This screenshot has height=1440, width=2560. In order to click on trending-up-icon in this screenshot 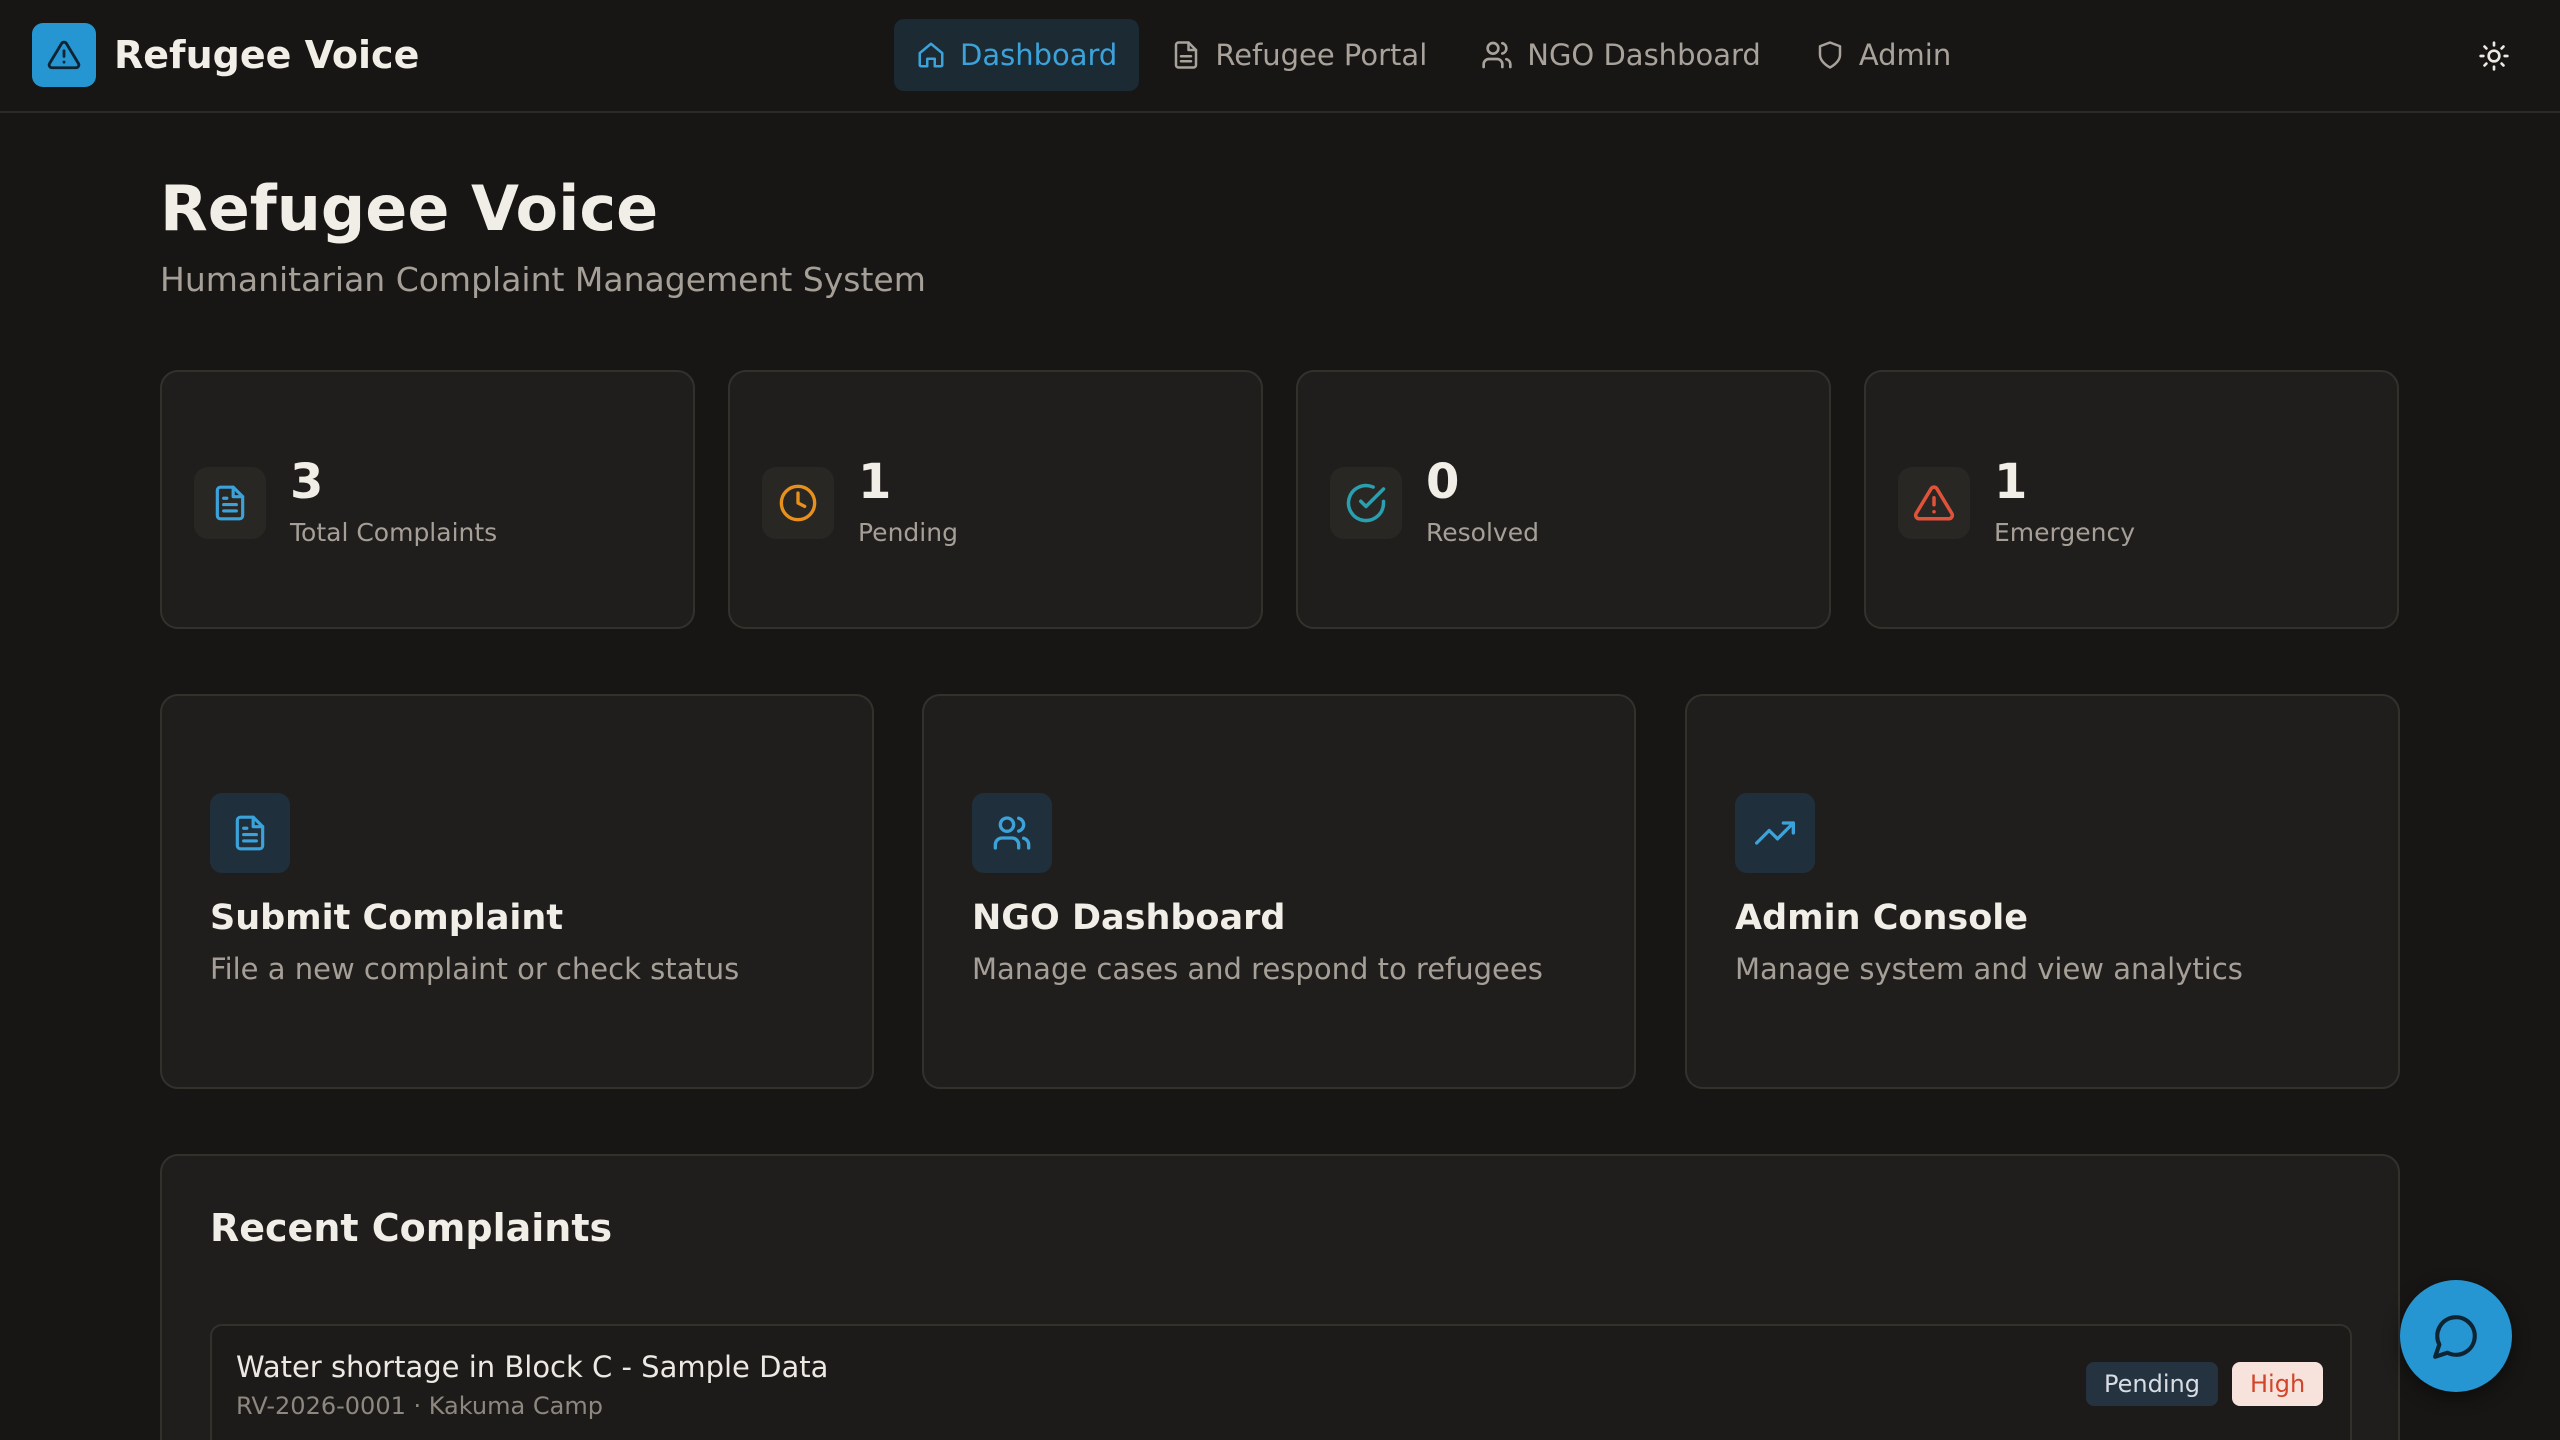, I will do `click(1775, 833)`.